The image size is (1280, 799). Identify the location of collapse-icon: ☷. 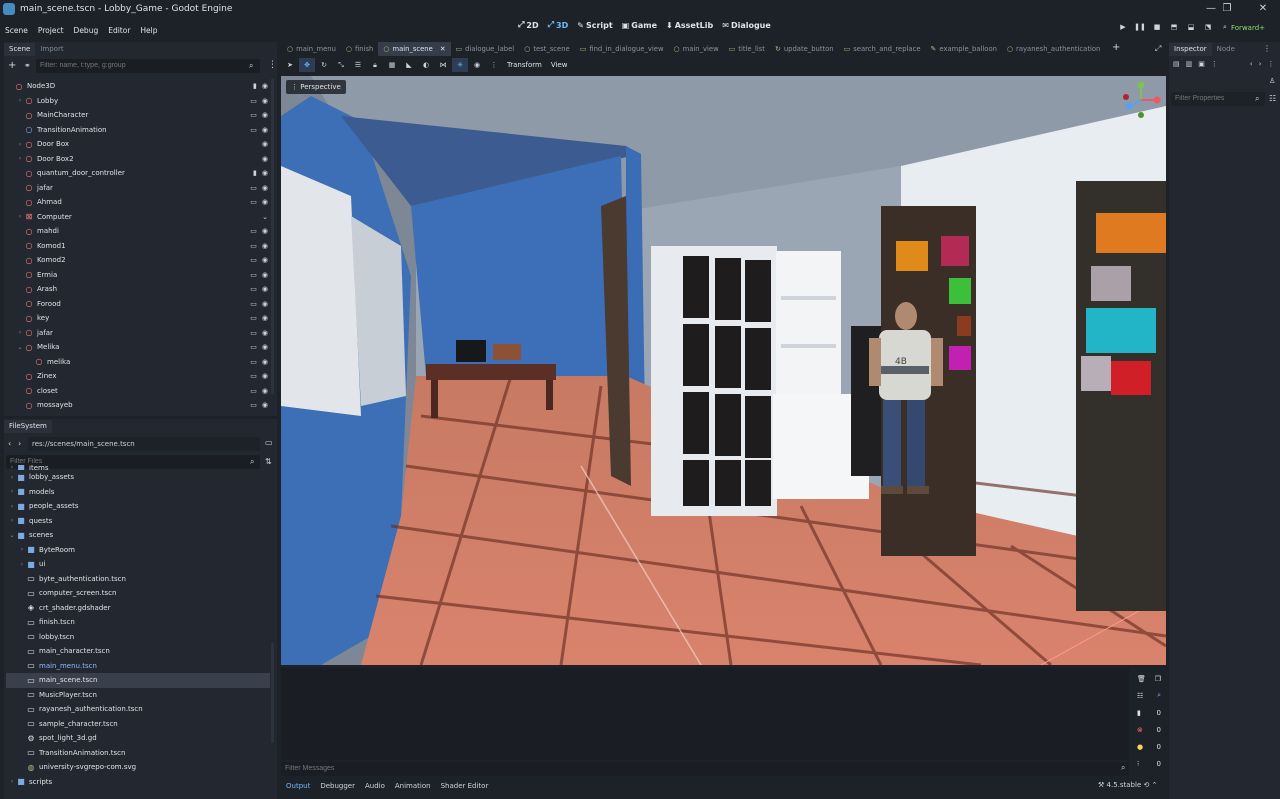
(1140, 696).